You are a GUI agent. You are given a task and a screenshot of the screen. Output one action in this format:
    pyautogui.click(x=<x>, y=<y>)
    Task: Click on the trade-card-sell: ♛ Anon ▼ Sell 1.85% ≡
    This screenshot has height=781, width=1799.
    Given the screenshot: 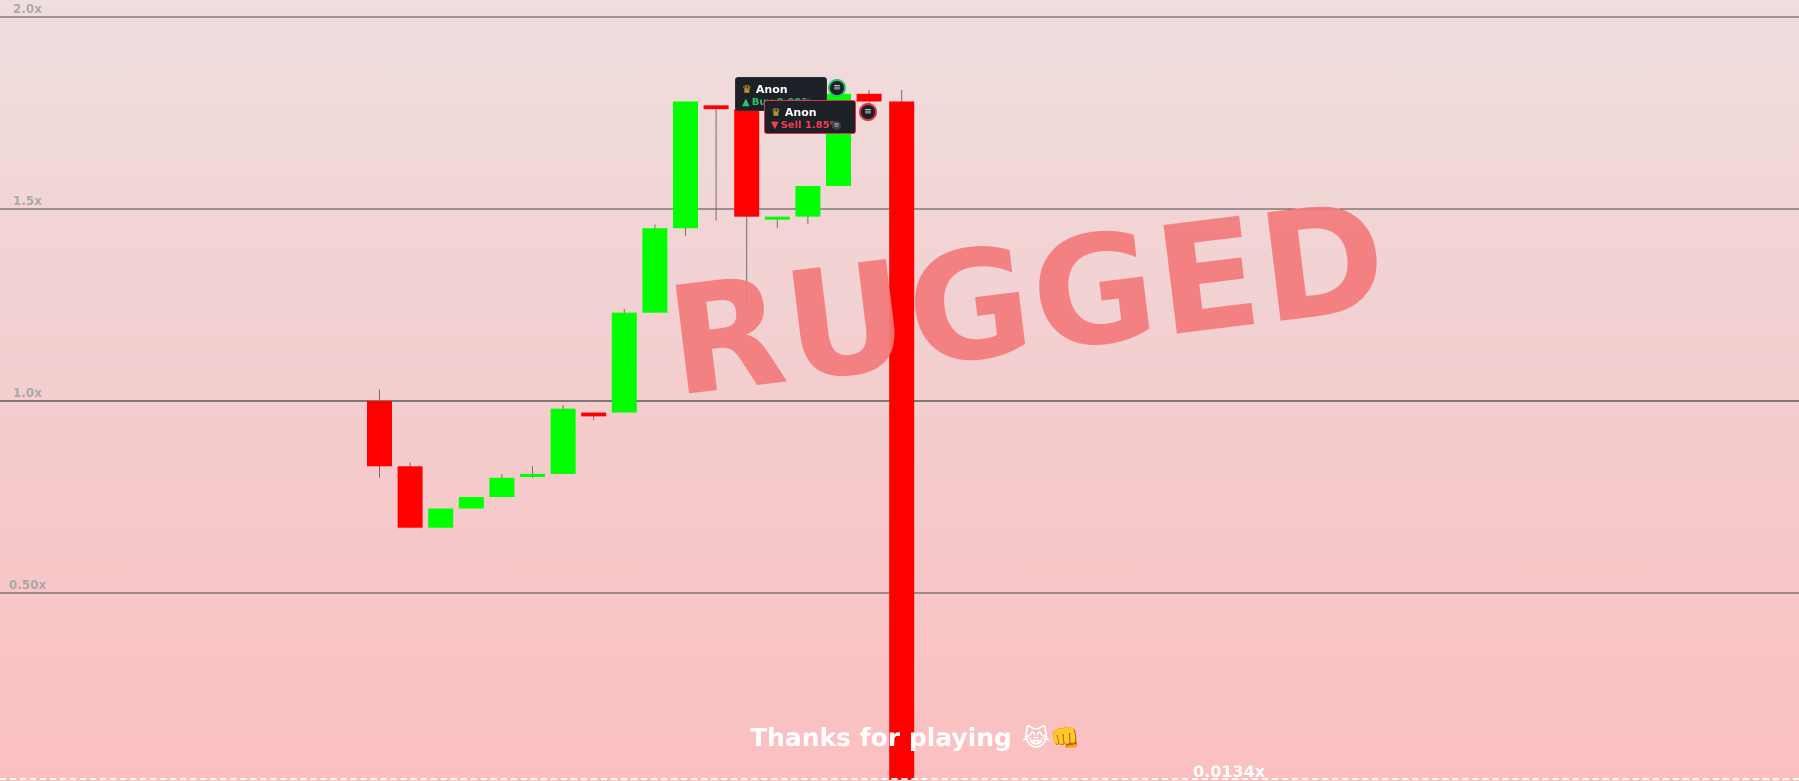 What is the action you would take?
    pyautogui.click(x=810, y=117)
    